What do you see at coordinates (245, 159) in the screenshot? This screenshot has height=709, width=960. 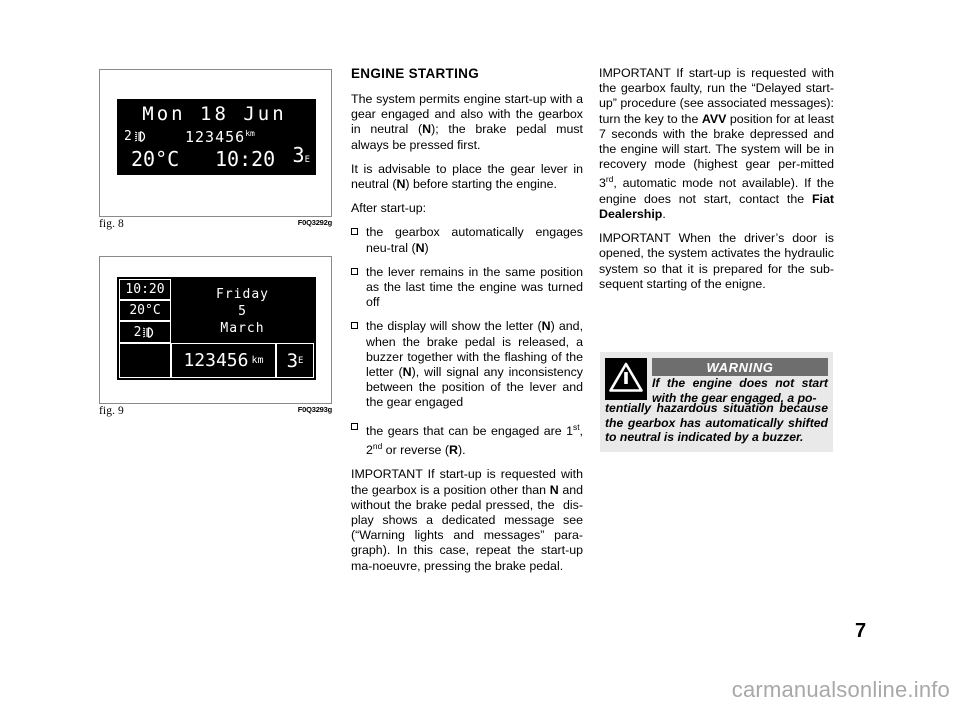 I see `lcd8-time: 10:20` at bounding box center [245, 159].